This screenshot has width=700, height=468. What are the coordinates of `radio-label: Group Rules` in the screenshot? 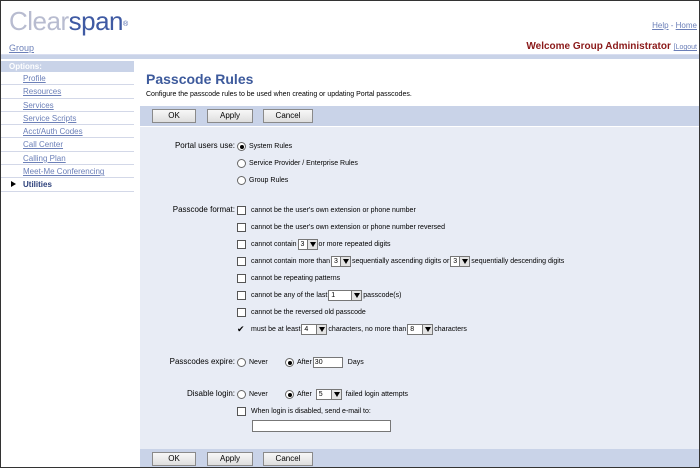 It's located at (269, 180).